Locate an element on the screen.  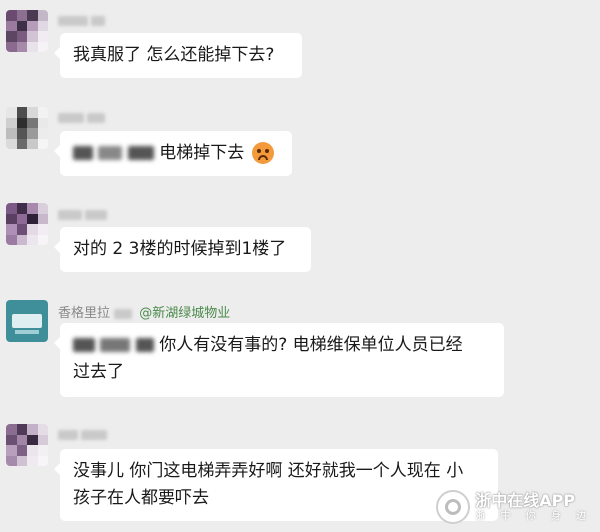
sender-nickname: 香格里拉 @新湖绿城物业 is located at coordinates (144, 311).